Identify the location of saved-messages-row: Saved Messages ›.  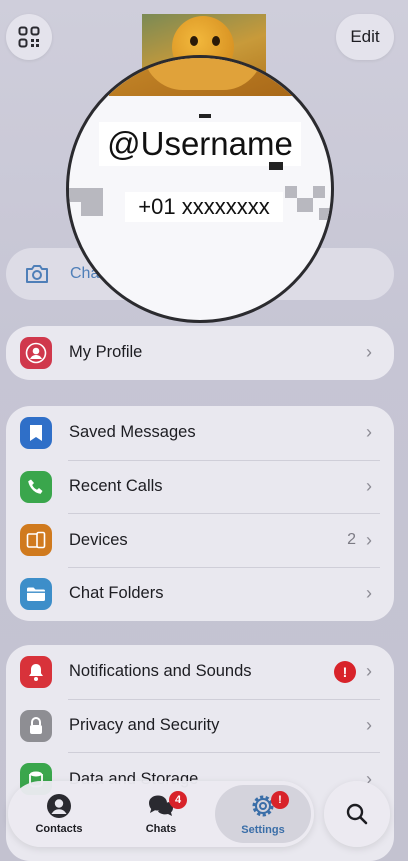
(200, 433).